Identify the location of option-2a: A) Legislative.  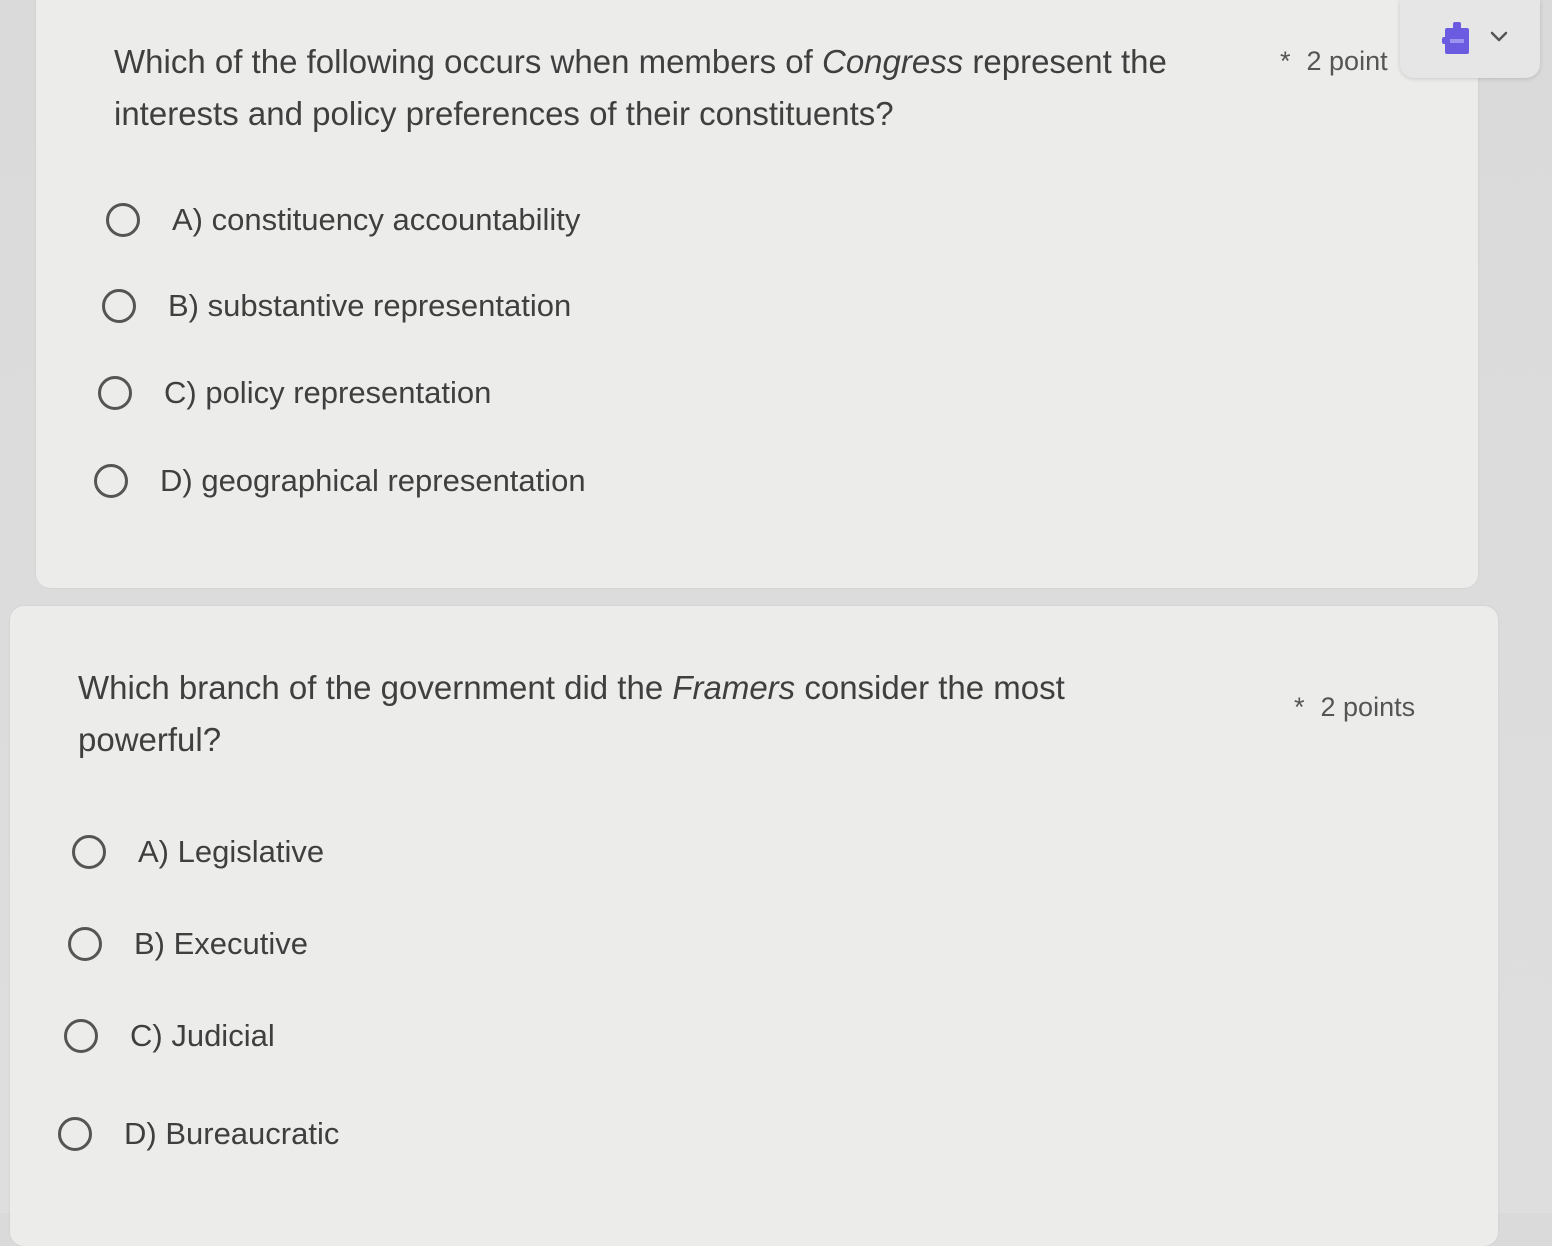
(198, 852).